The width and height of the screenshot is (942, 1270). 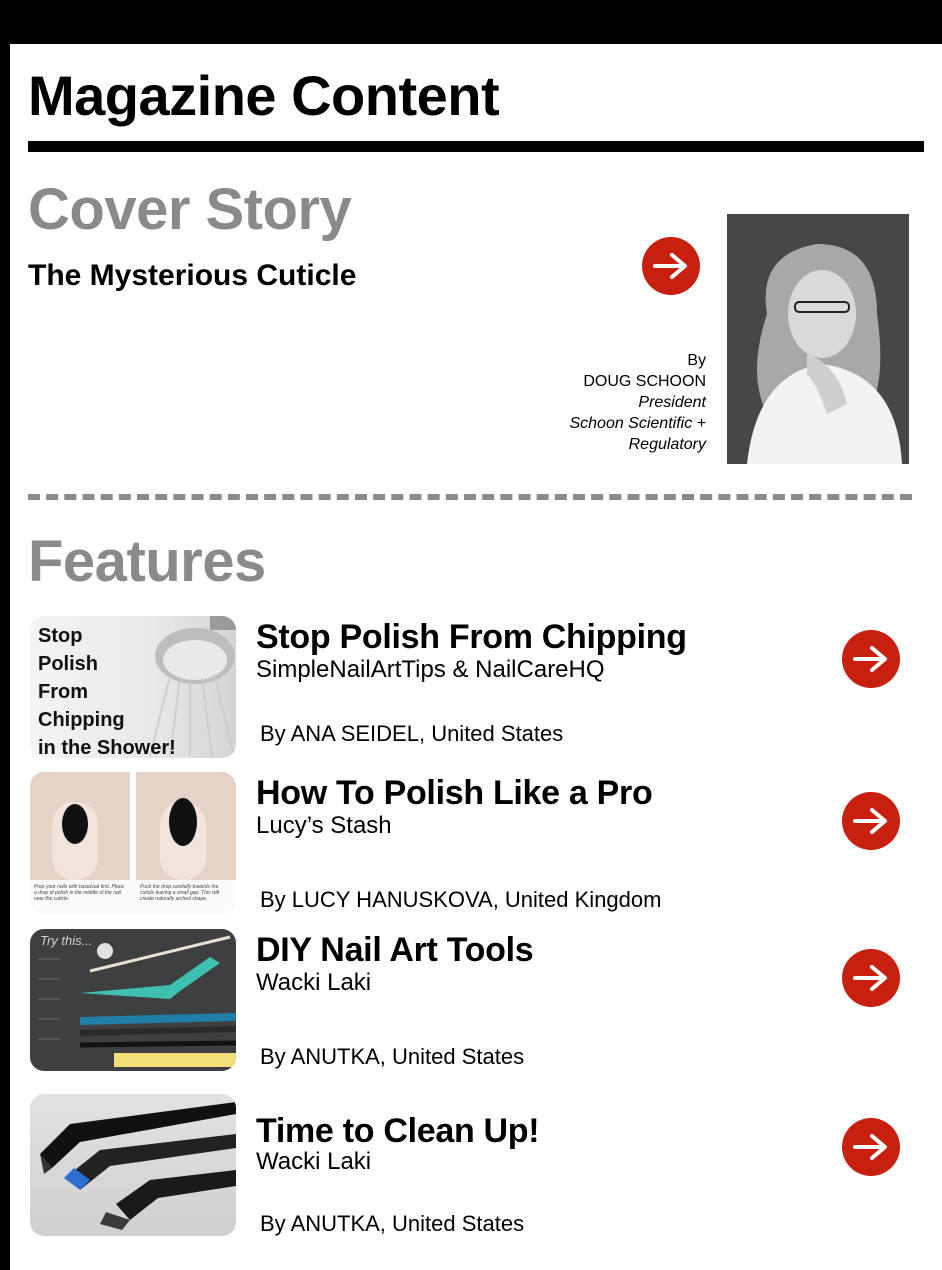 What do you see at coordinates (454, 793) in the screenshot?
I see `feature-title: How To Polish Like a Pro` at bounding box center [454, 793].